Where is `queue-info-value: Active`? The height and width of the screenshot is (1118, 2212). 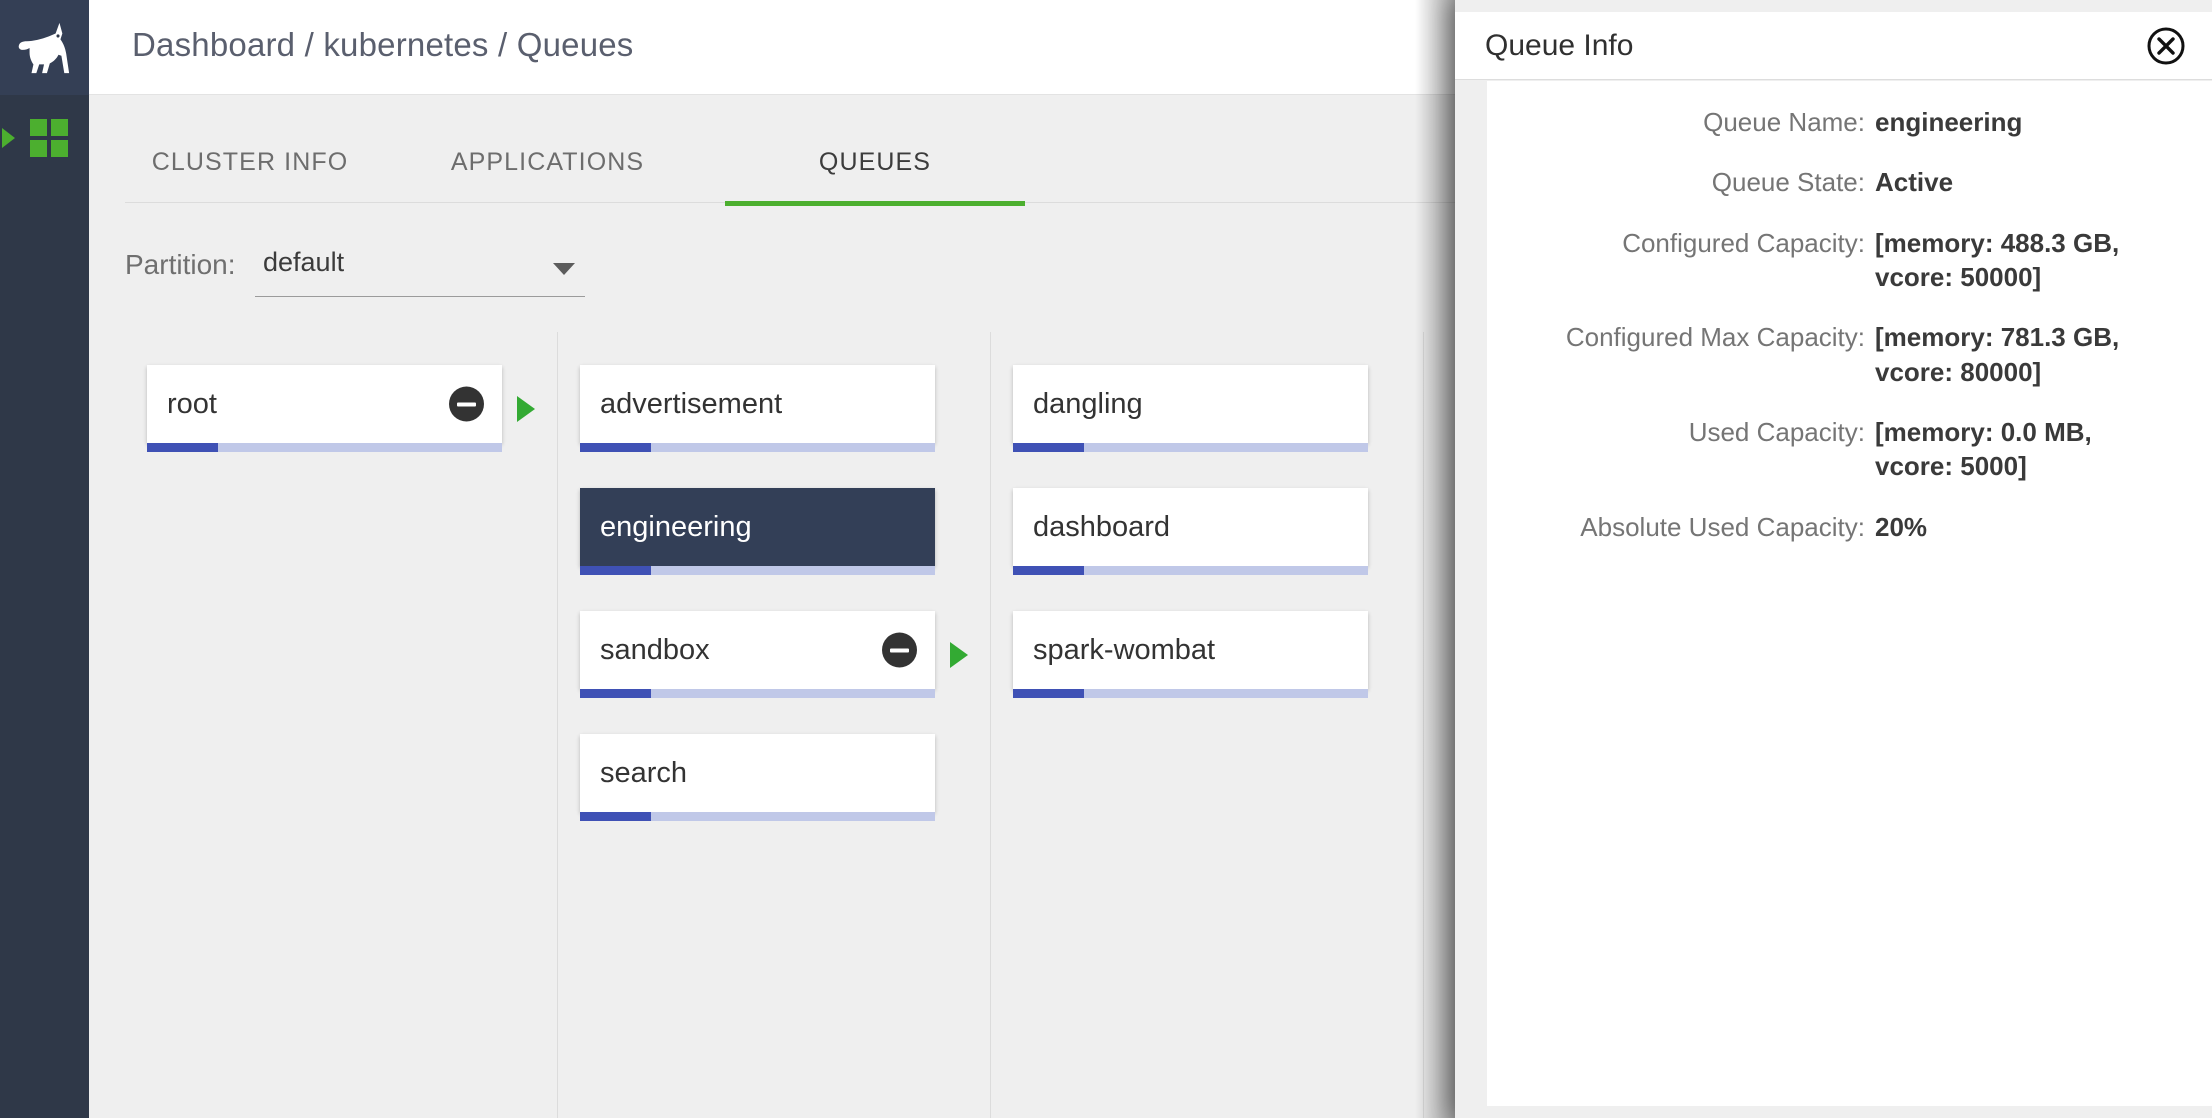 queue-info-value: Active is located at coordinates (1914, 182).